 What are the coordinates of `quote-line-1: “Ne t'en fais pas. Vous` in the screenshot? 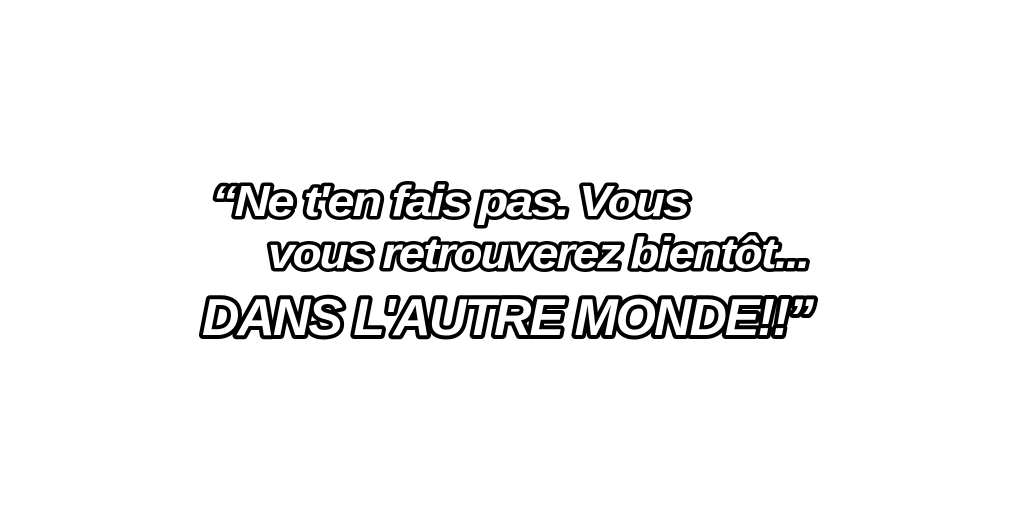 It's located at (450, 201).